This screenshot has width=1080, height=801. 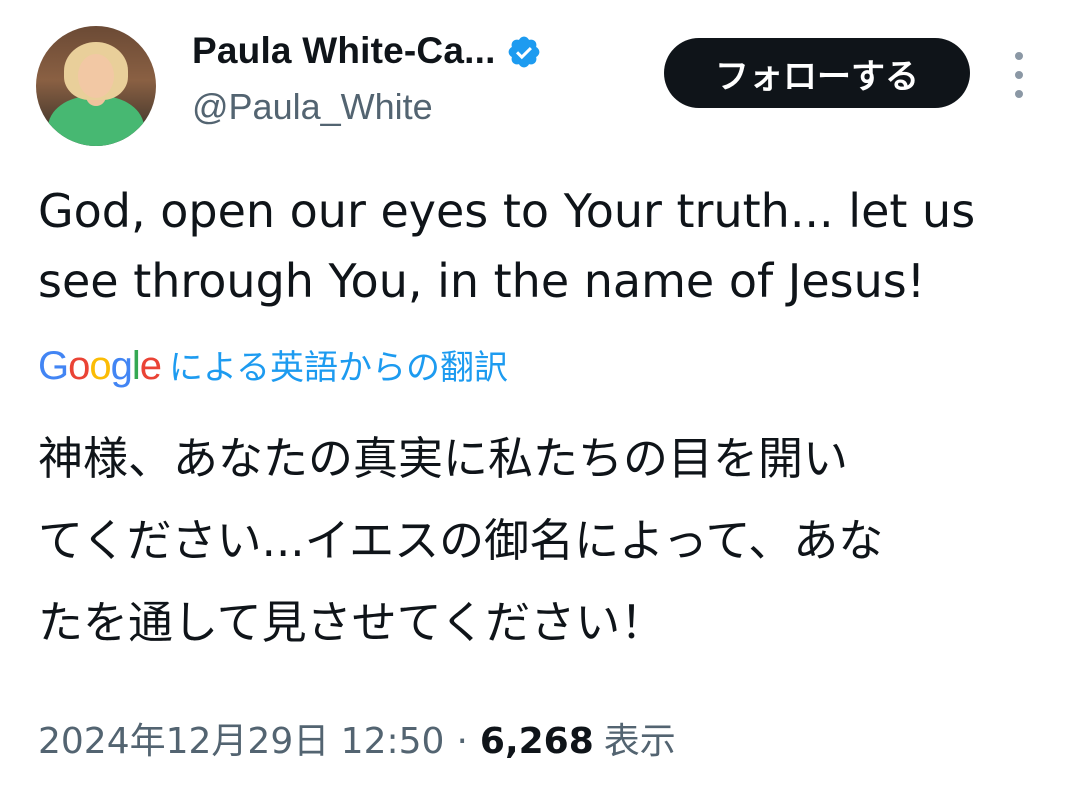 What do you see at coordinates (121, 366) in the screenshot?
I see `google-logo-letter: g` at bounding box center [121, 366].